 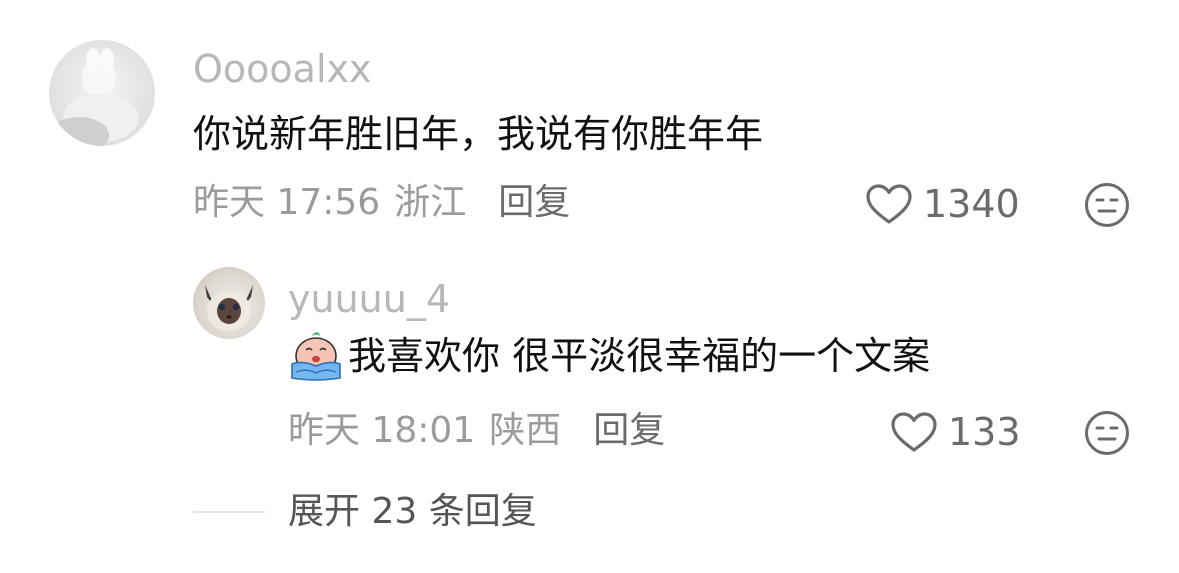 What do you see at coordinates (316, 356) in the screenshot?
I see `crying-emoji-icon` at bounding box center [316, 356].